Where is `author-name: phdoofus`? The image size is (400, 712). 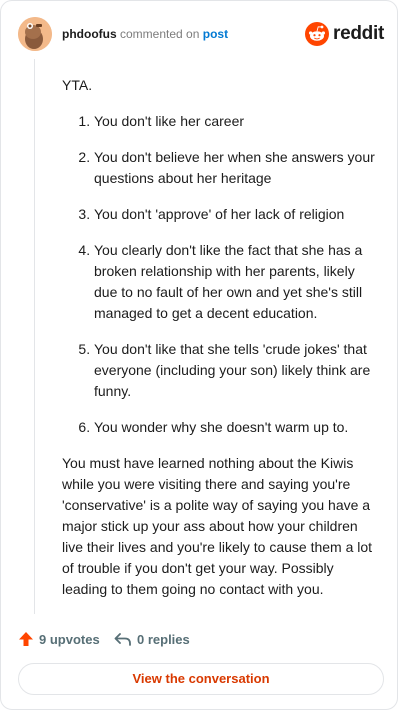 author-name: phdoofus is located at coordinates (89, 34).